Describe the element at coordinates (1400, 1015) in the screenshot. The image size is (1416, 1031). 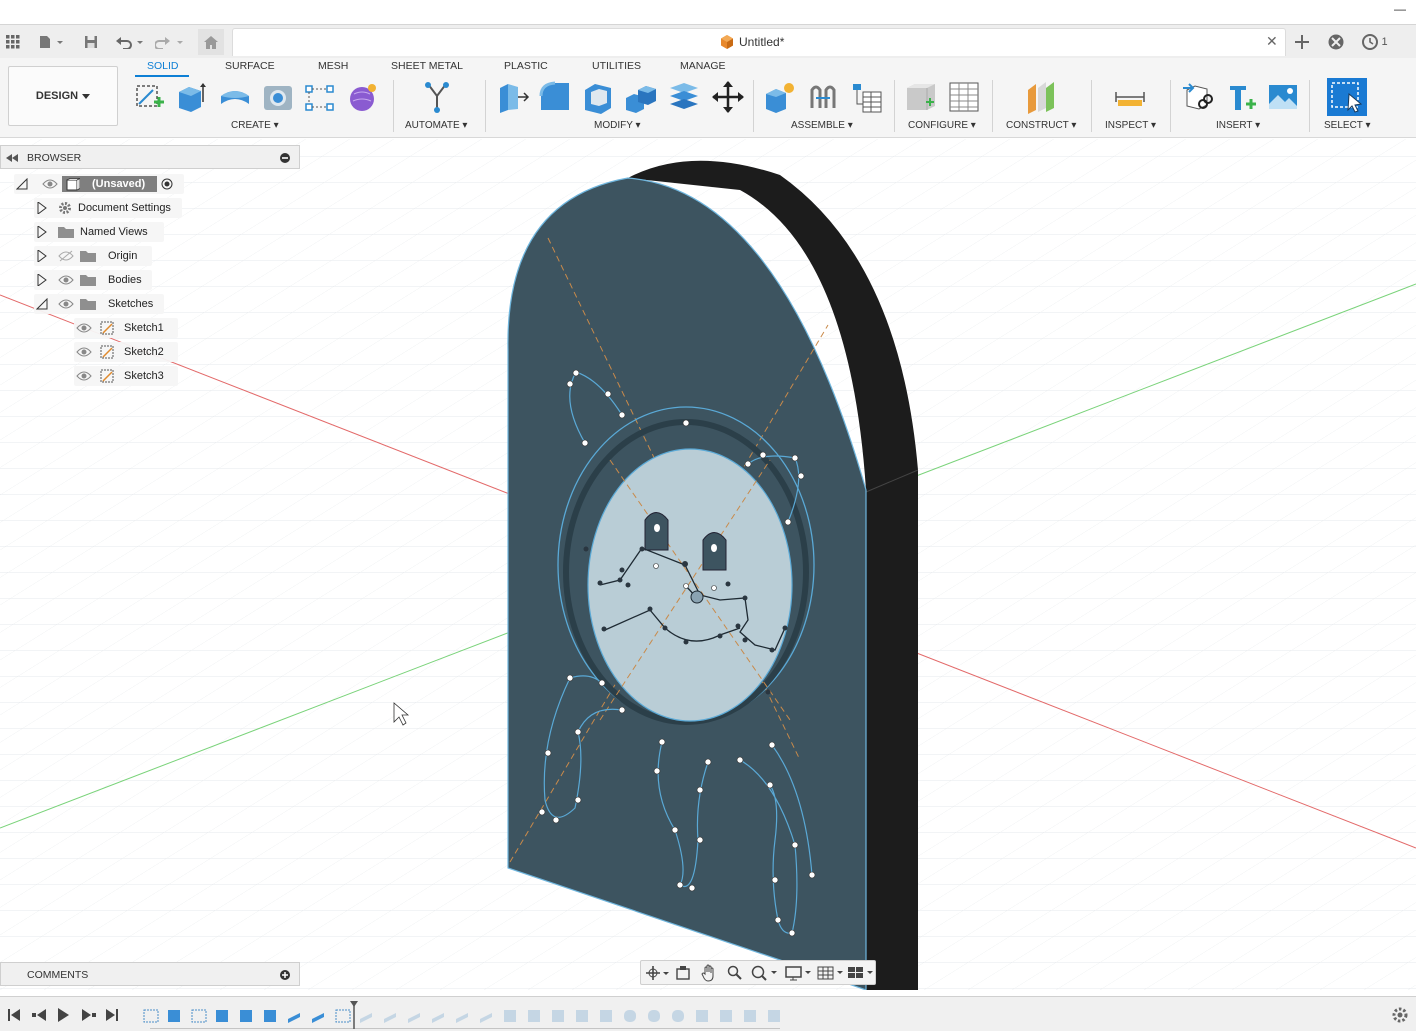
I see `timeline-settings-gear-icon` at that location.